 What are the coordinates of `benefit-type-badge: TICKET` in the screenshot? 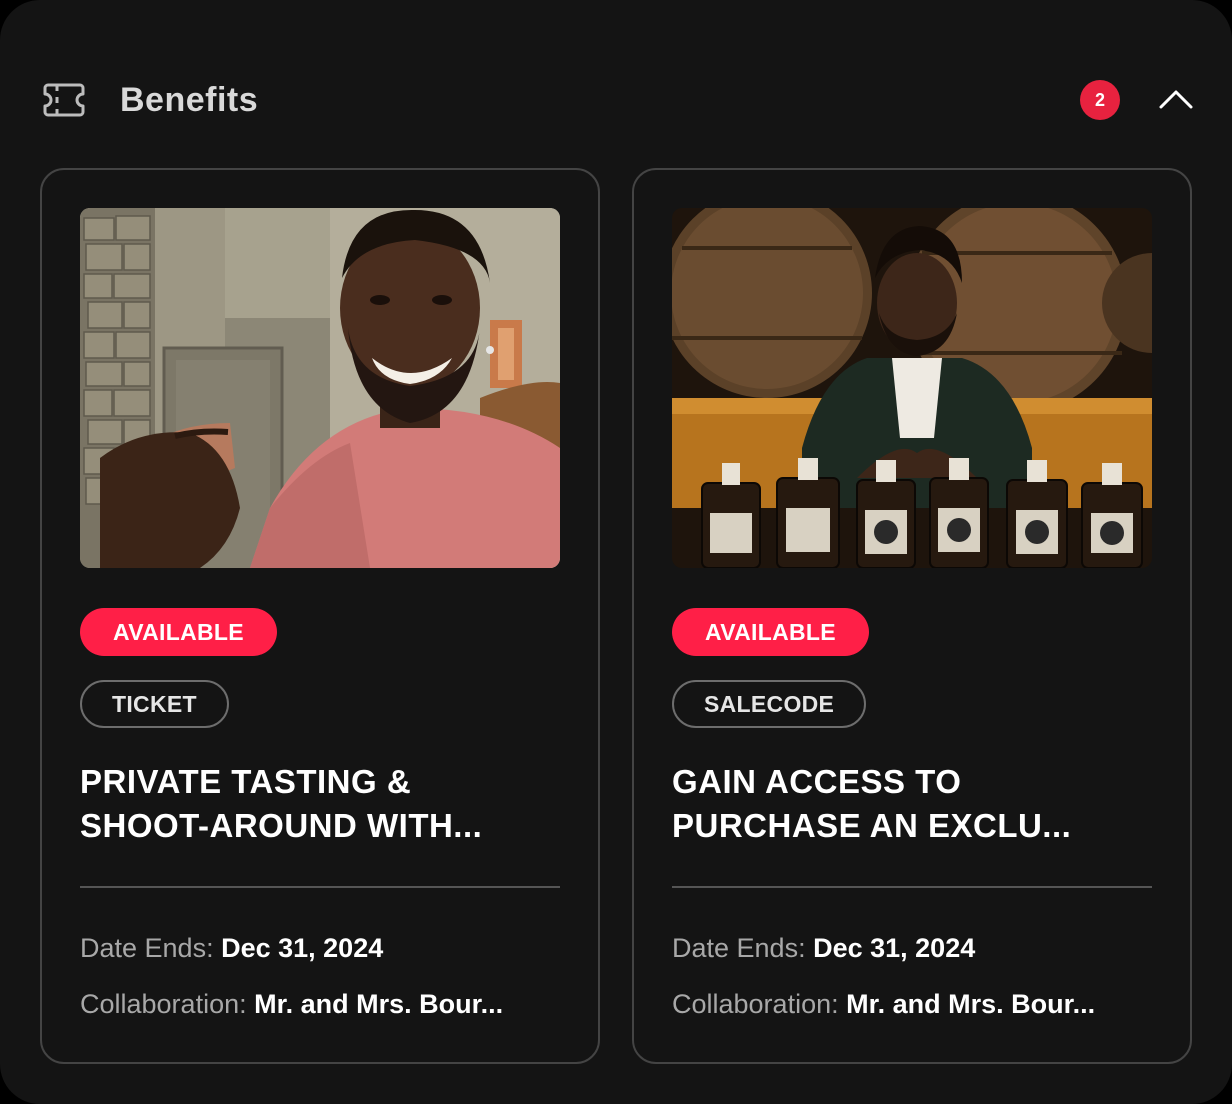 It's located at (154, 704).